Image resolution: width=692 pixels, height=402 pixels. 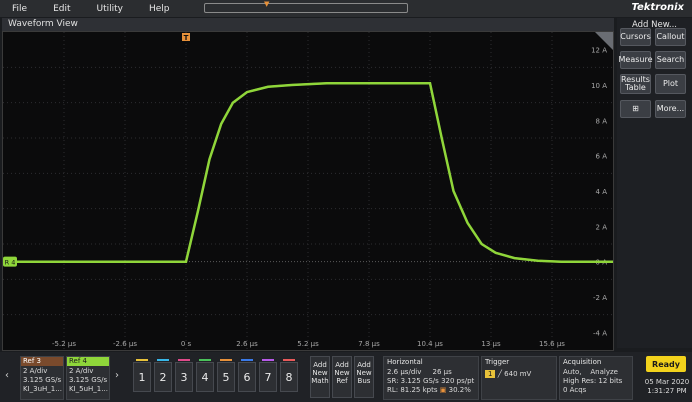 I want to click on channel-6-button: 6, so click(x=247, y=375).